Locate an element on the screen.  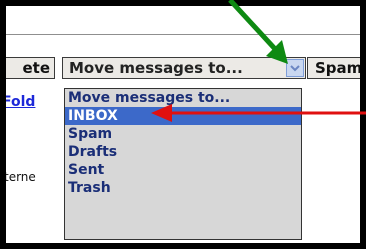
delete-button: ete is located at coordinates (30, 68).